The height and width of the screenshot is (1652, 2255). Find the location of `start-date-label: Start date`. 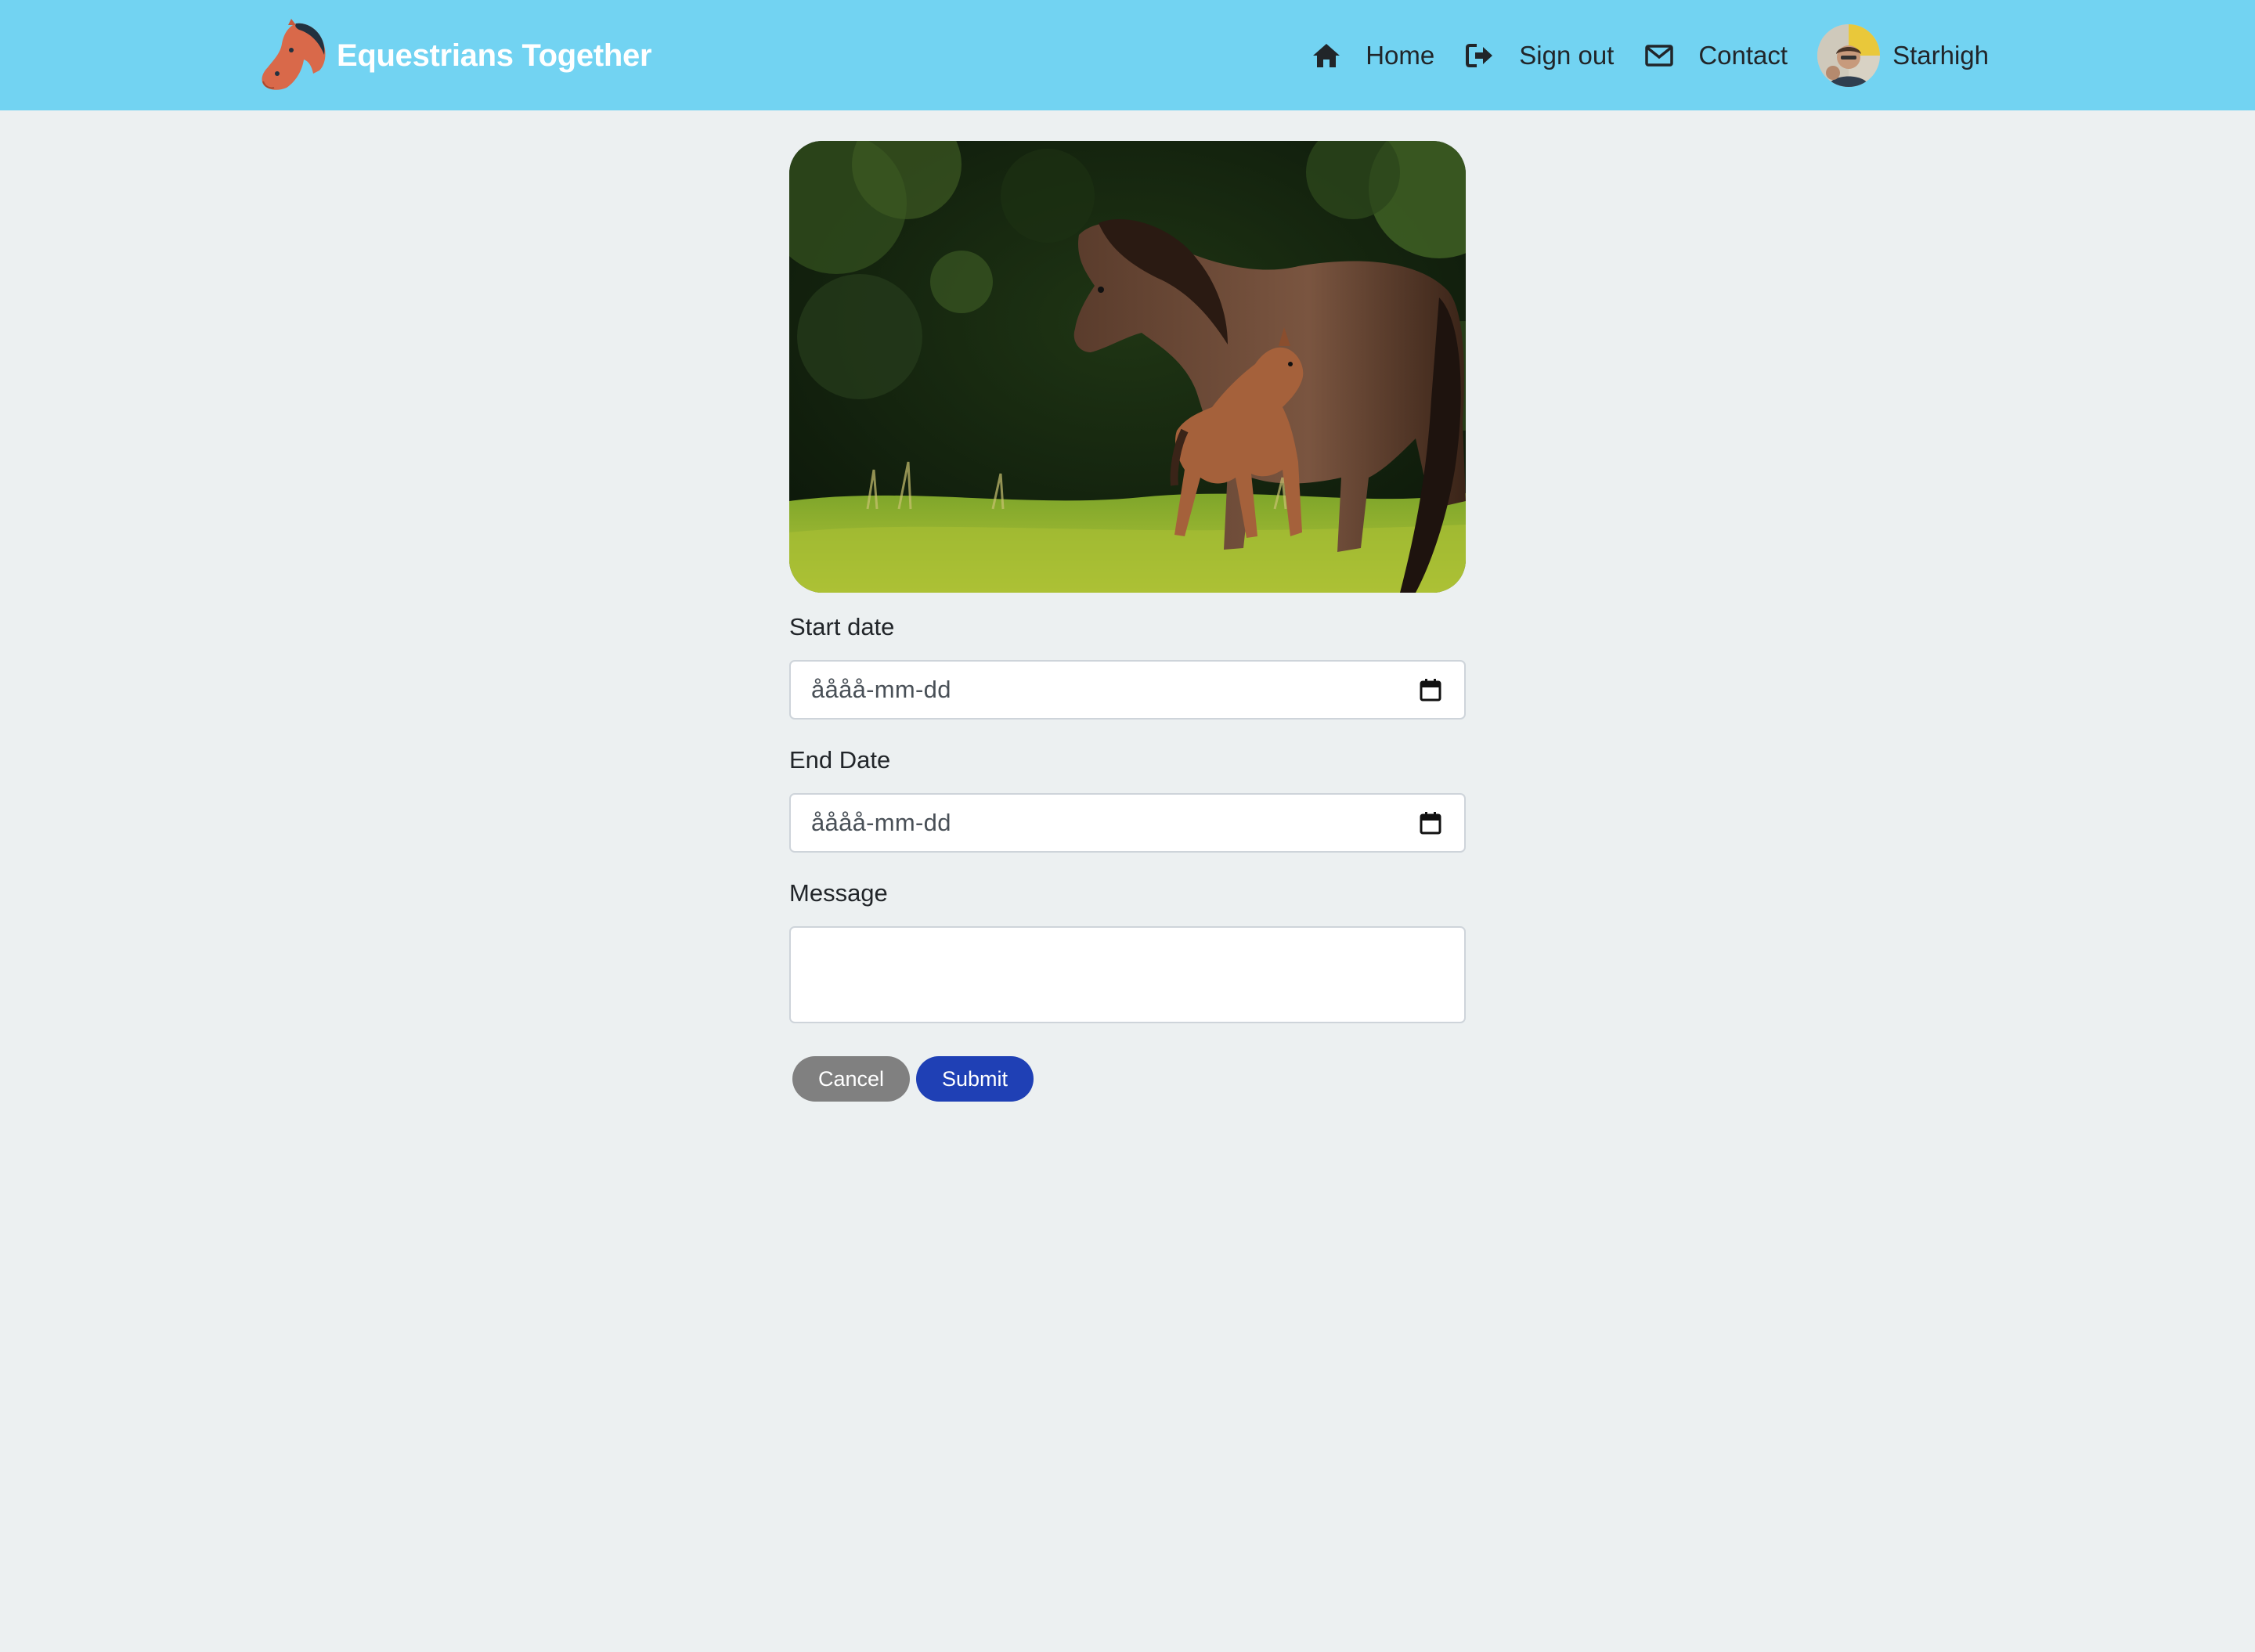

start-date-label: Start date is located at coordinates (842, 626).